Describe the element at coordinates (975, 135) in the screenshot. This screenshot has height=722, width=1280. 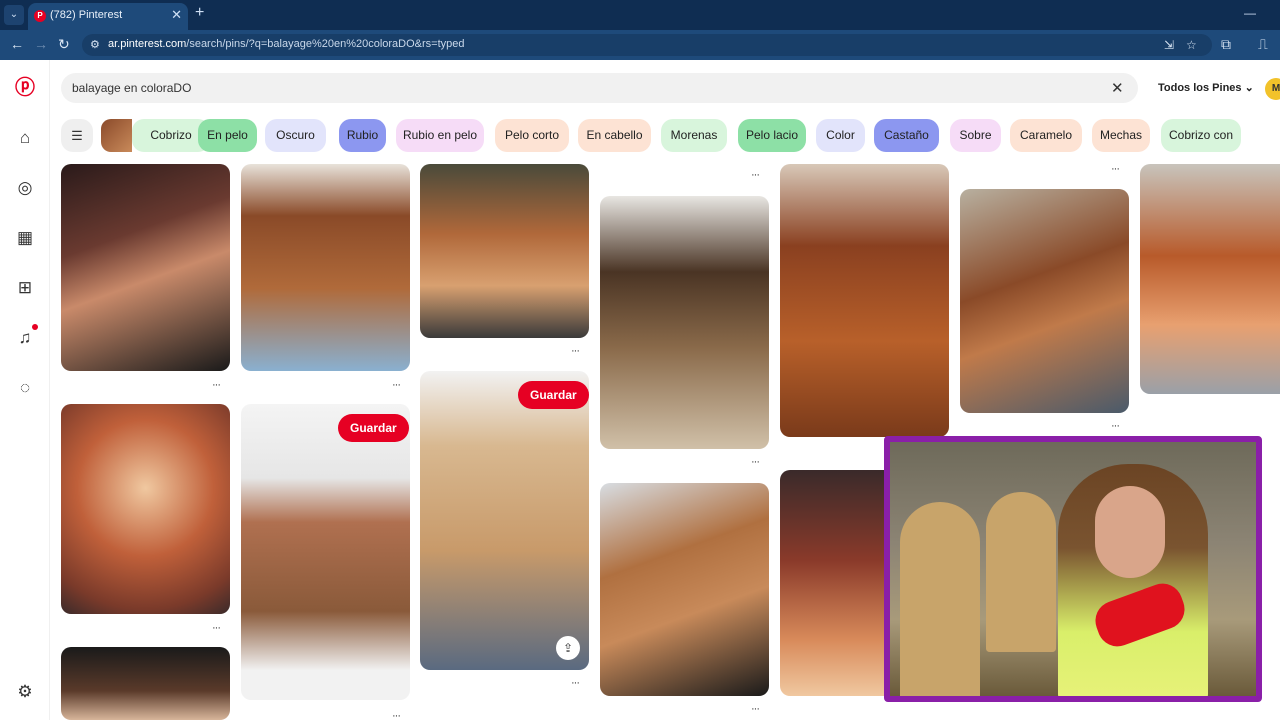
I see `chip-sobre: Sobre` at that location.